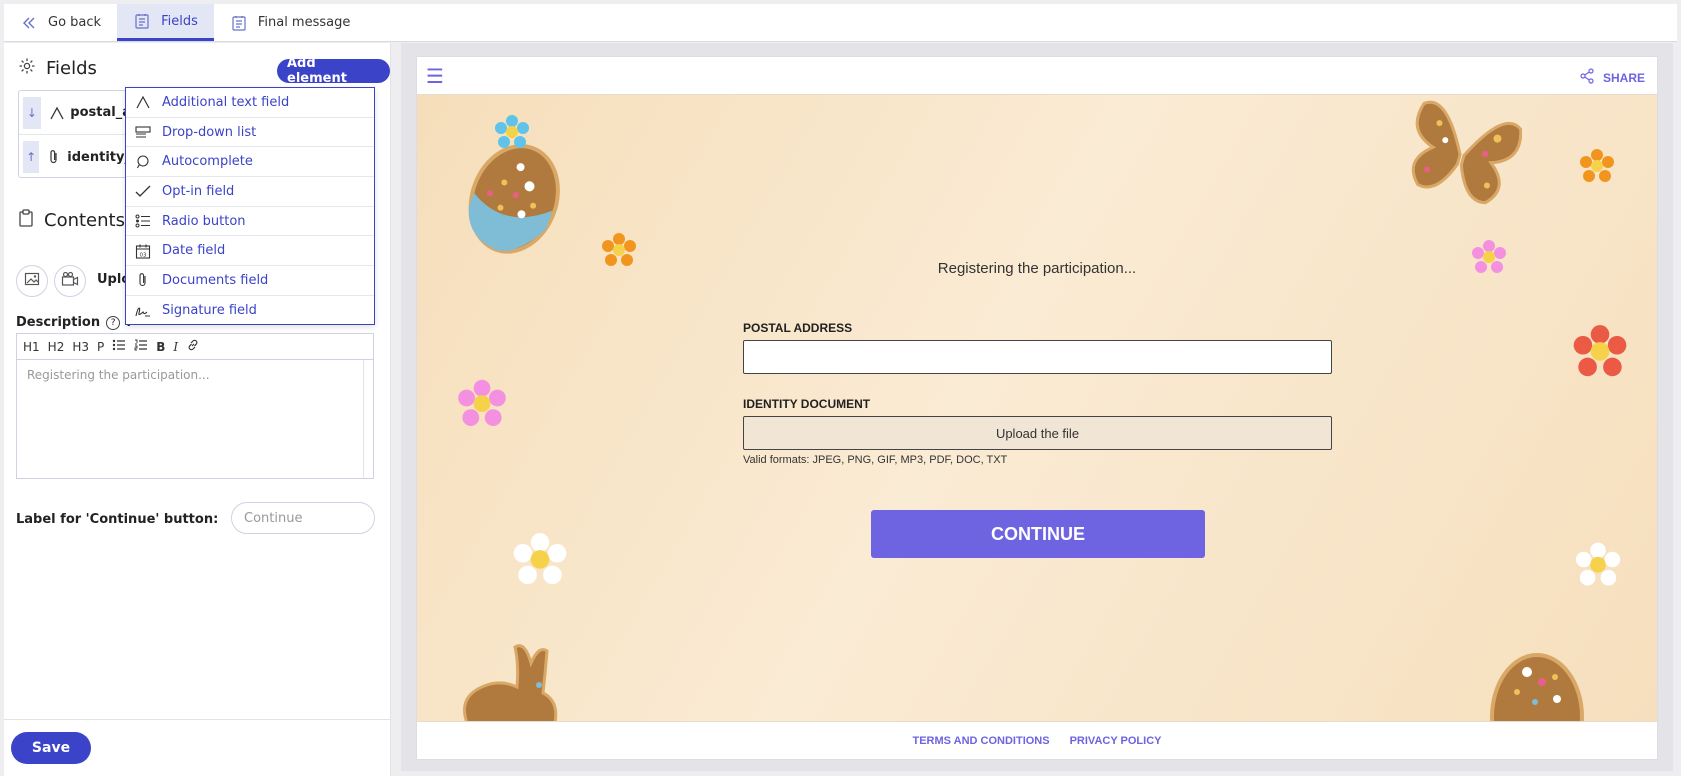 The width and height of the screenshot is (1681, 776). I want to click on share-label: SHARE, so click(1623, 77).